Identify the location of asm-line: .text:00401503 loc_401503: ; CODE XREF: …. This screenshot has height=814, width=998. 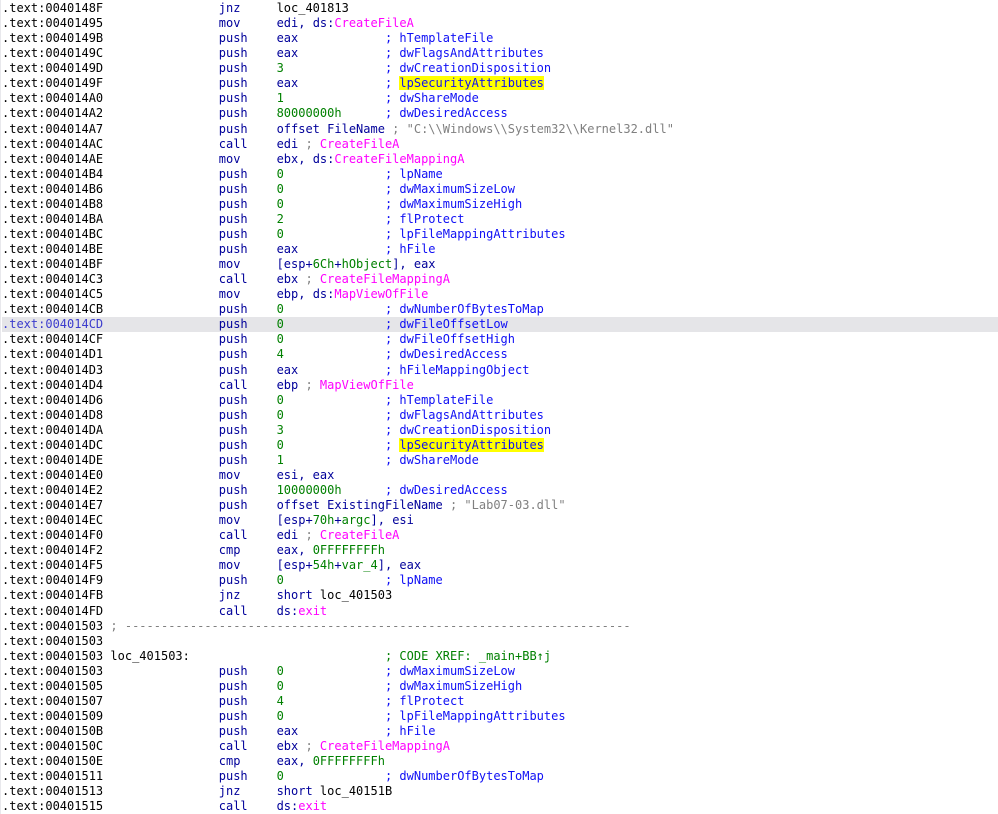
(500, 656).